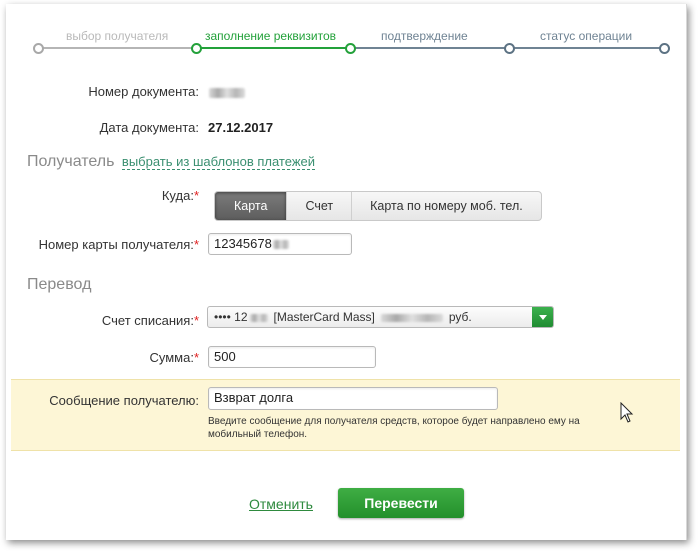 This screenshot has width=700, height=551. What do you see at coordinates (227, 91) in the screenshot?
I see `document-number-value` at bounding box center [227, 91].